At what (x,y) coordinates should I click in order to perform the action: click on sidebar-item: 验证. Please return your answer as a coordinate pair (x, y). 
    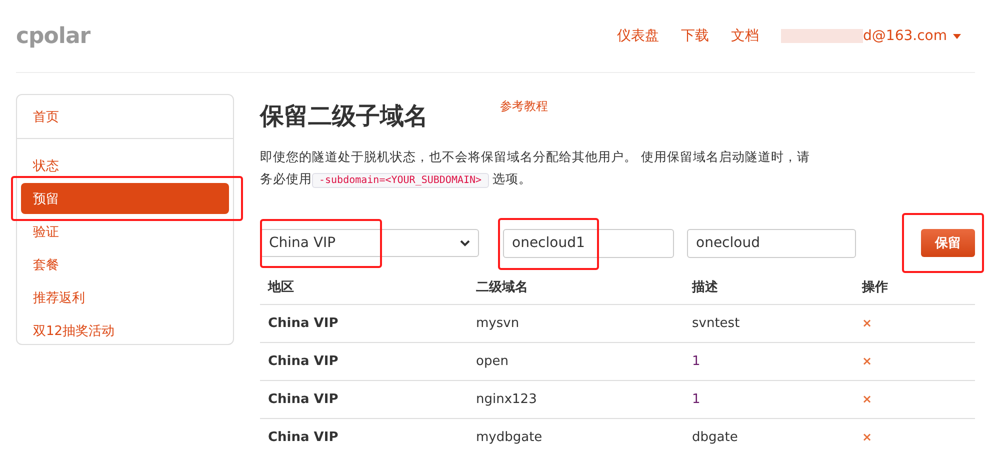
    Looking at the image, I should click on (125, 231).